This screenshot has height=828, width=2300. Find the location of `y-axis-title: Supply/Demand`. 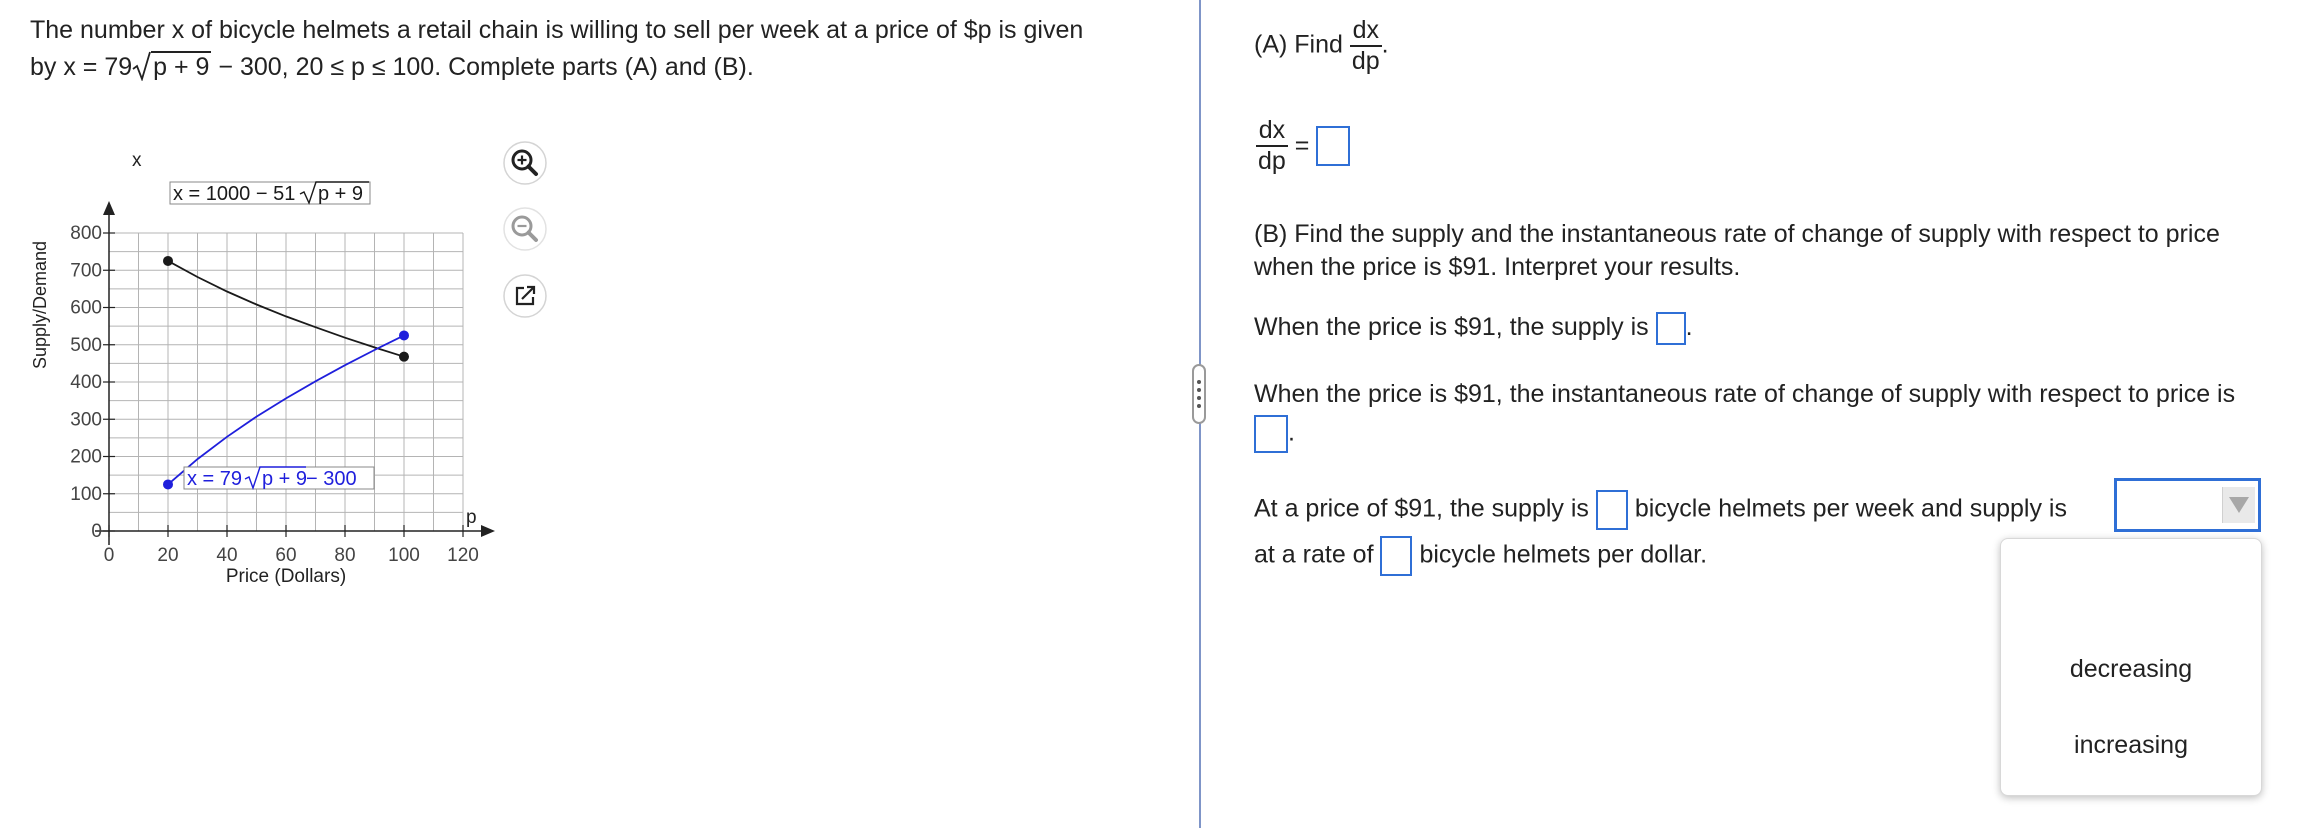

y-axis-title: Supply/Demand is located at coordinates (40, 305).